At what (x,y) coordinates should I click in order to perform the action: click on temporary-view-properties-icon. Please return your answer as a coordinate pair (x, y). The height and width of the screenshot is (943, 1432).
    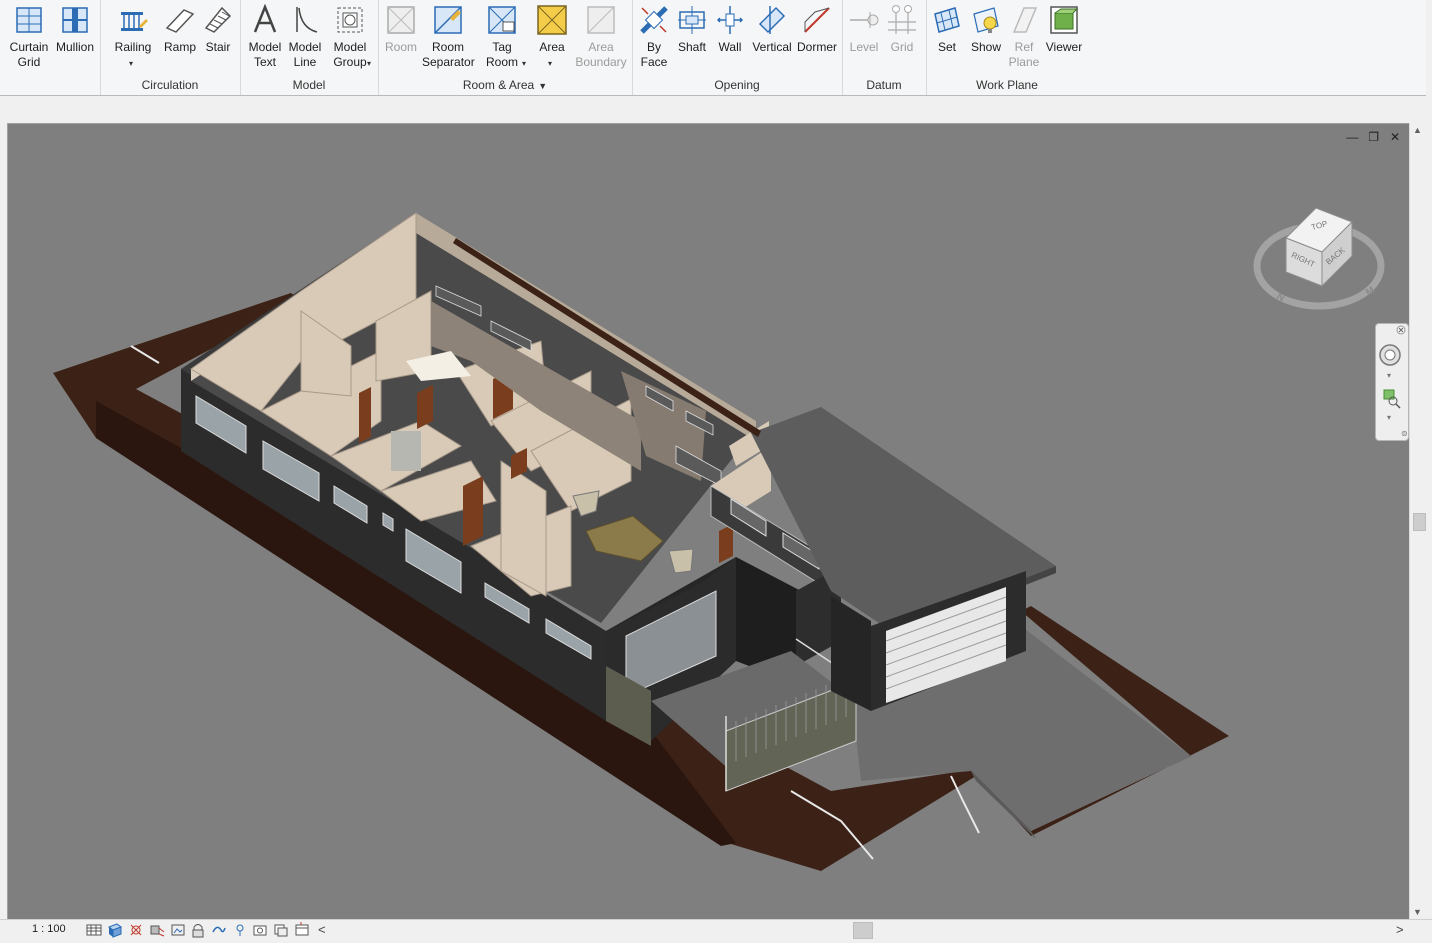
    Looking at the image, I should click on (302, 930).